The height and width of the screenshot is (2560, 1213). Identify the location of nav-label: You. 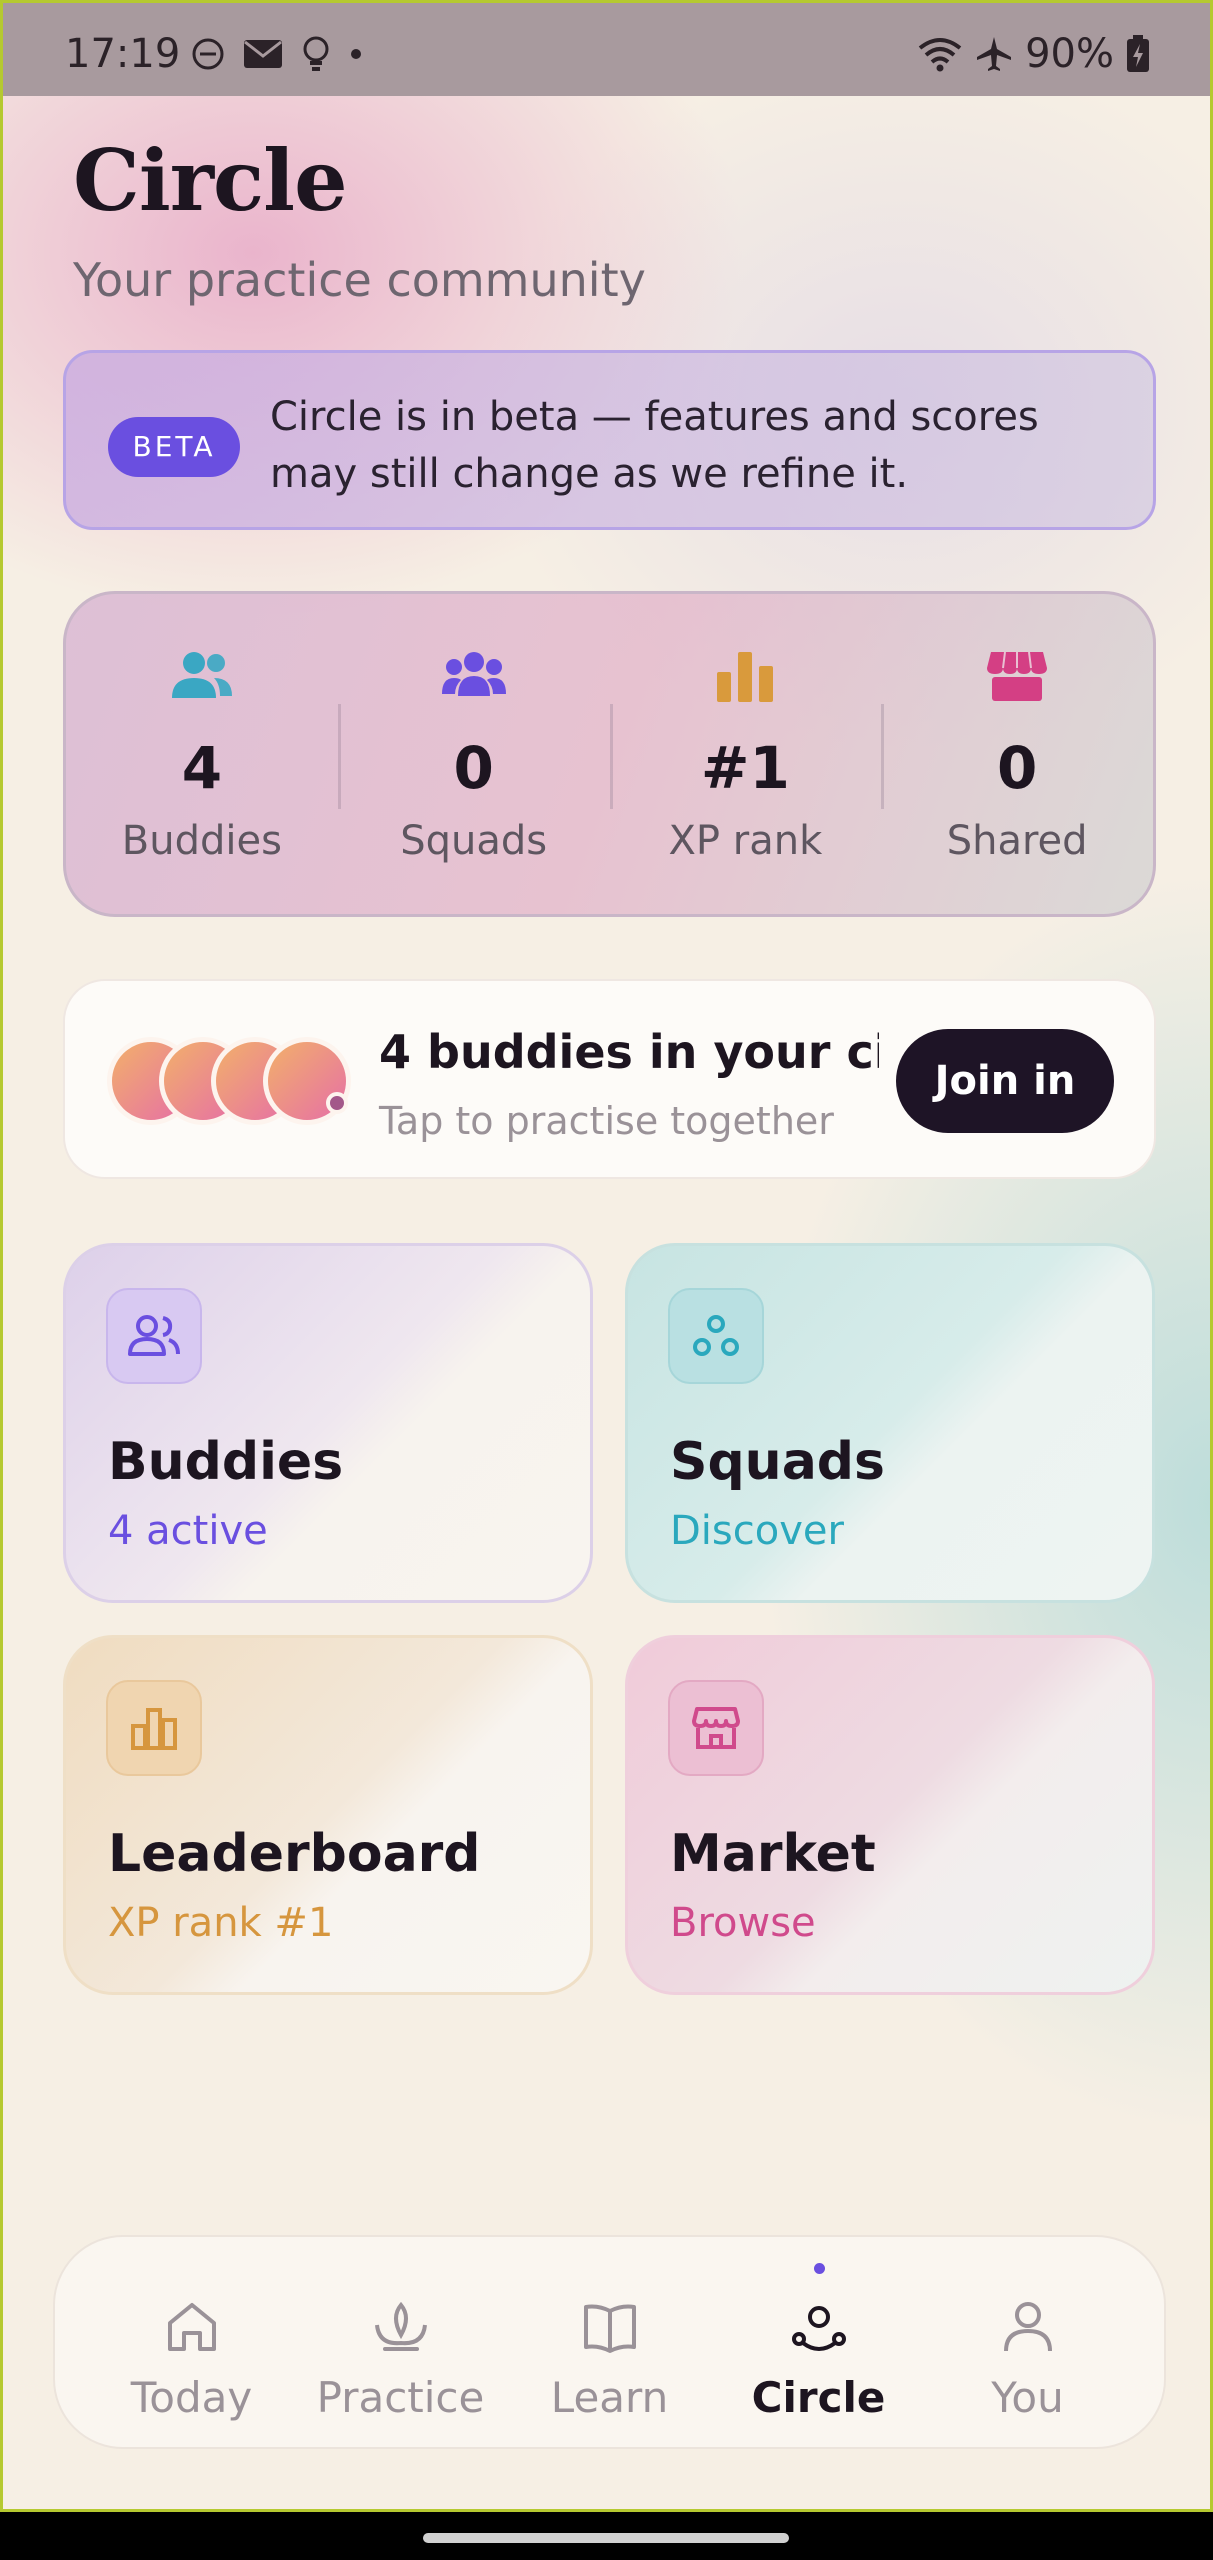
(1027, 2397).